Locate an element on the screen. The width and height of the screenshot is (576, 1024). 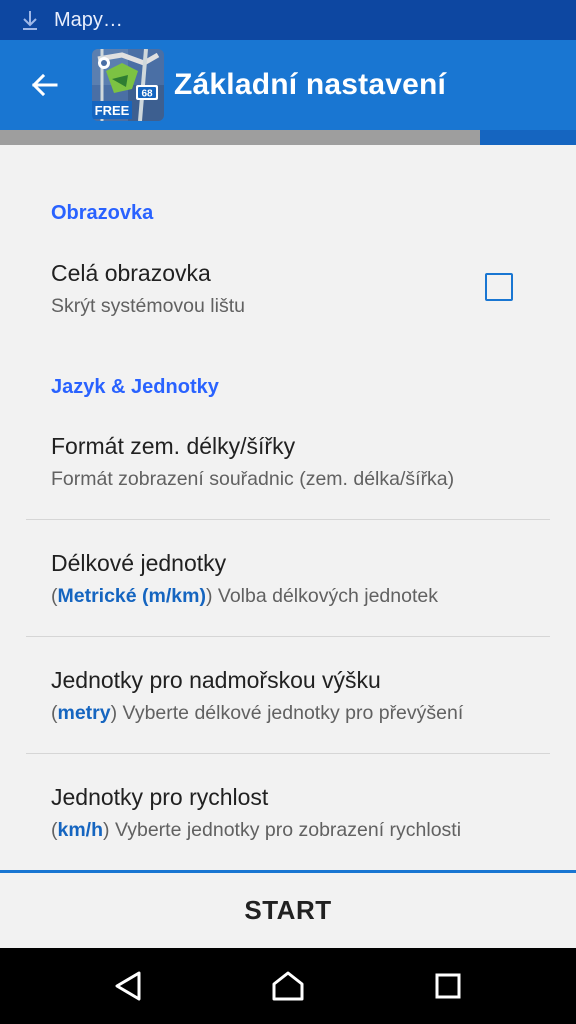
system-navigation-bar is located at coordinates (288, 986).